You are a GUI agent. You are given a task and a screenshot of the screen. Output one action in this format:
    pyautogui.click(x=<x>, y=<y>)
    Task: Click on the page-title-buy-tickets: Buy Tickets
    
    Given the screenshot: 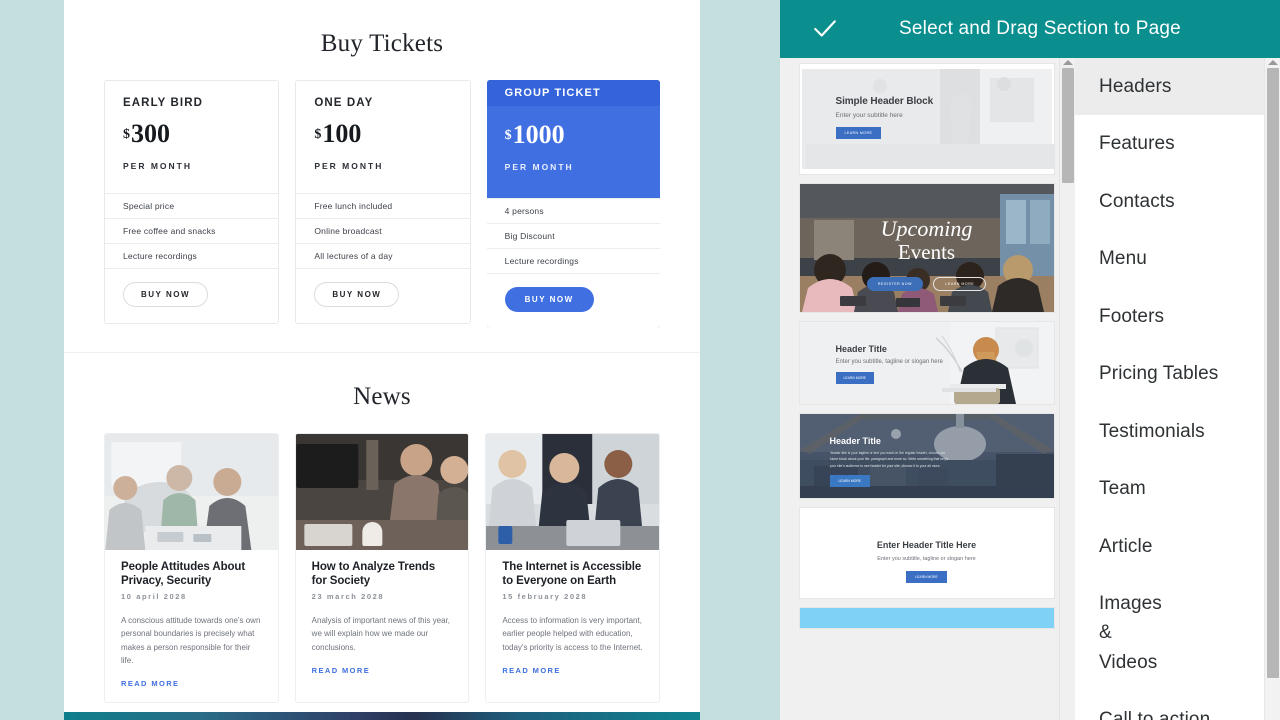 What is the action you would take?
    pyautogui.click(x=382, y=43)
    